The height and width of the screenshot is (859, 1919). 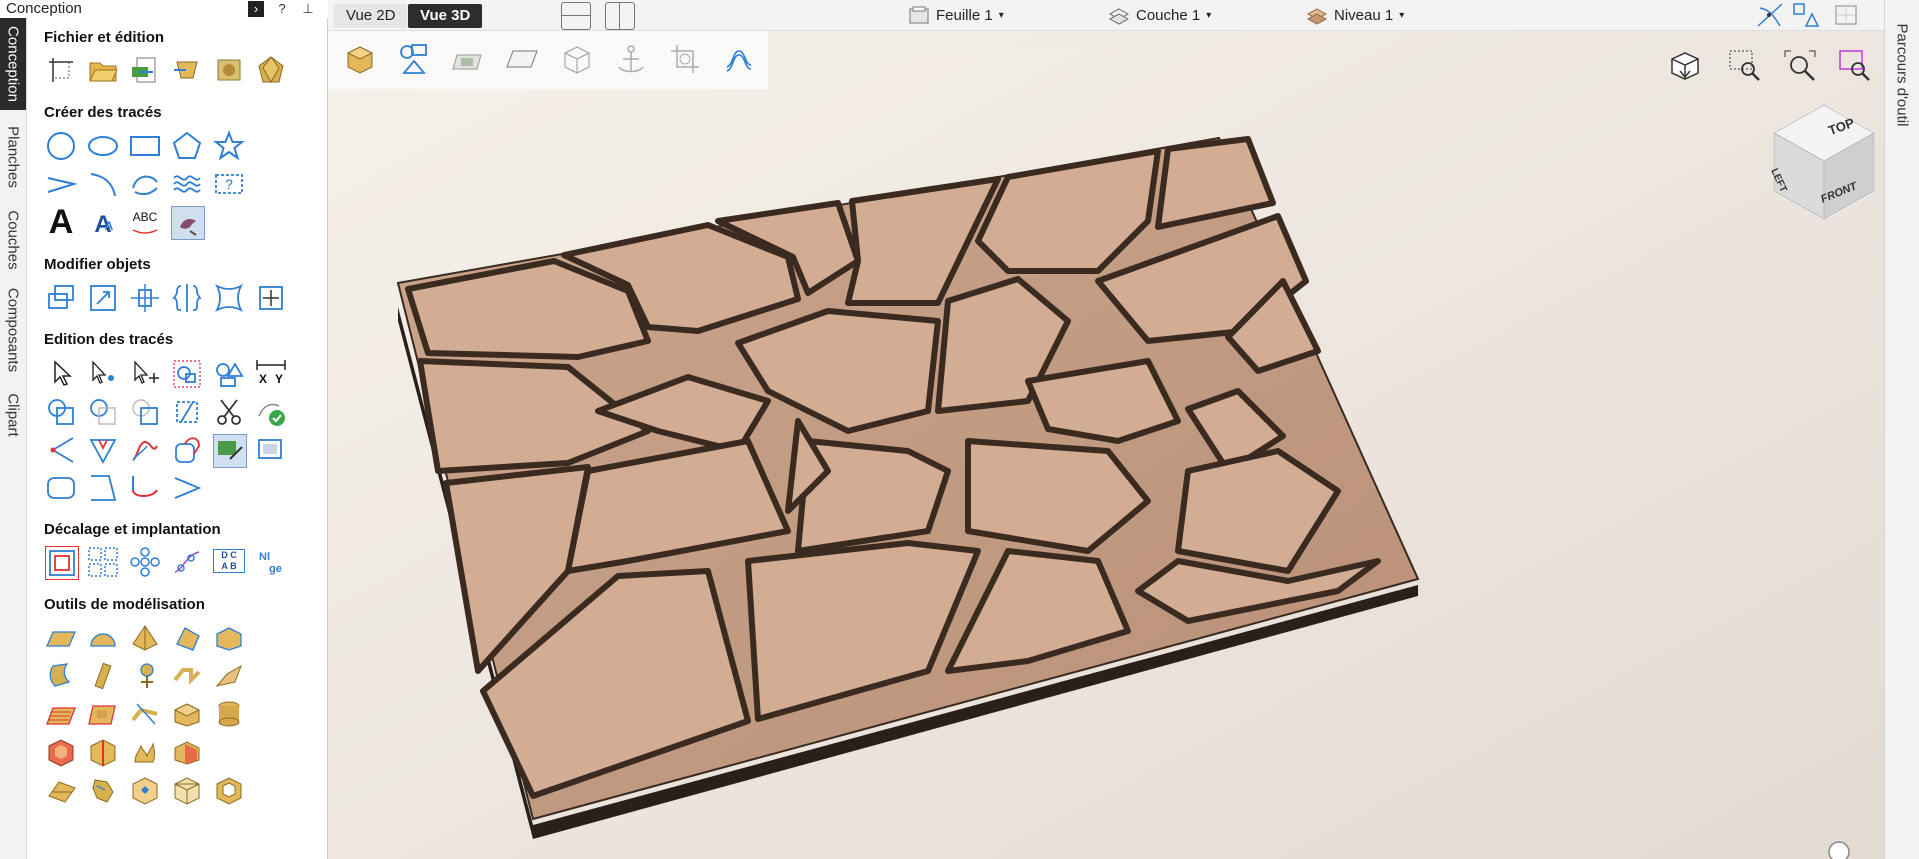 I want to click on bake-red-icon, so click(x=61, y=752).